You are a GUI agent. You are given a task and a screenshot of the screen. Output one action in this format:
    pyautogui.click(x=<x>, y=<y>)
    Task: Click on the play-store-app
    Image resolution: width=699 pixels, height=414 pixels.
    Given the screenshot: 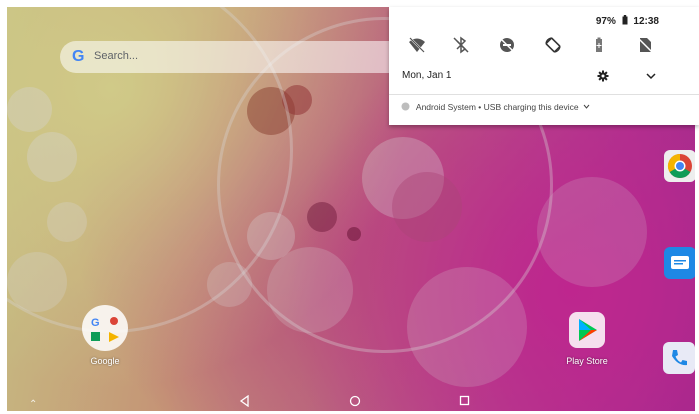 What is the action you would take?
    pyautogui.click(x=587, y=330)
    